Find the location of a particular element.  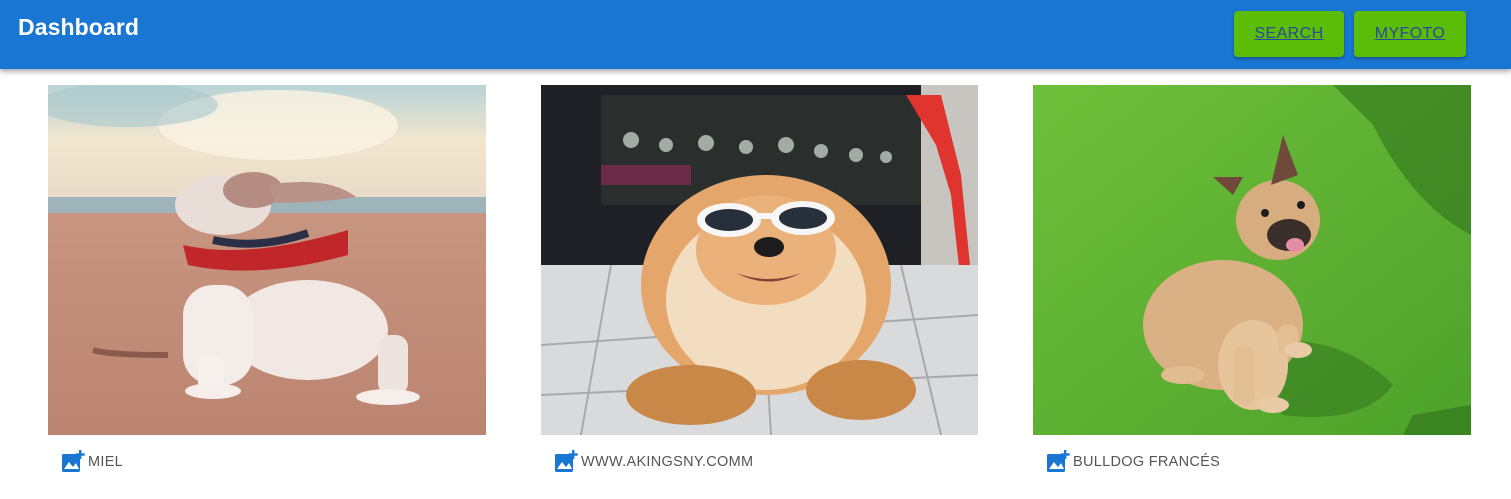

card-label: BULLDOG FRANCÉS is located at coordinates (1147, 462).